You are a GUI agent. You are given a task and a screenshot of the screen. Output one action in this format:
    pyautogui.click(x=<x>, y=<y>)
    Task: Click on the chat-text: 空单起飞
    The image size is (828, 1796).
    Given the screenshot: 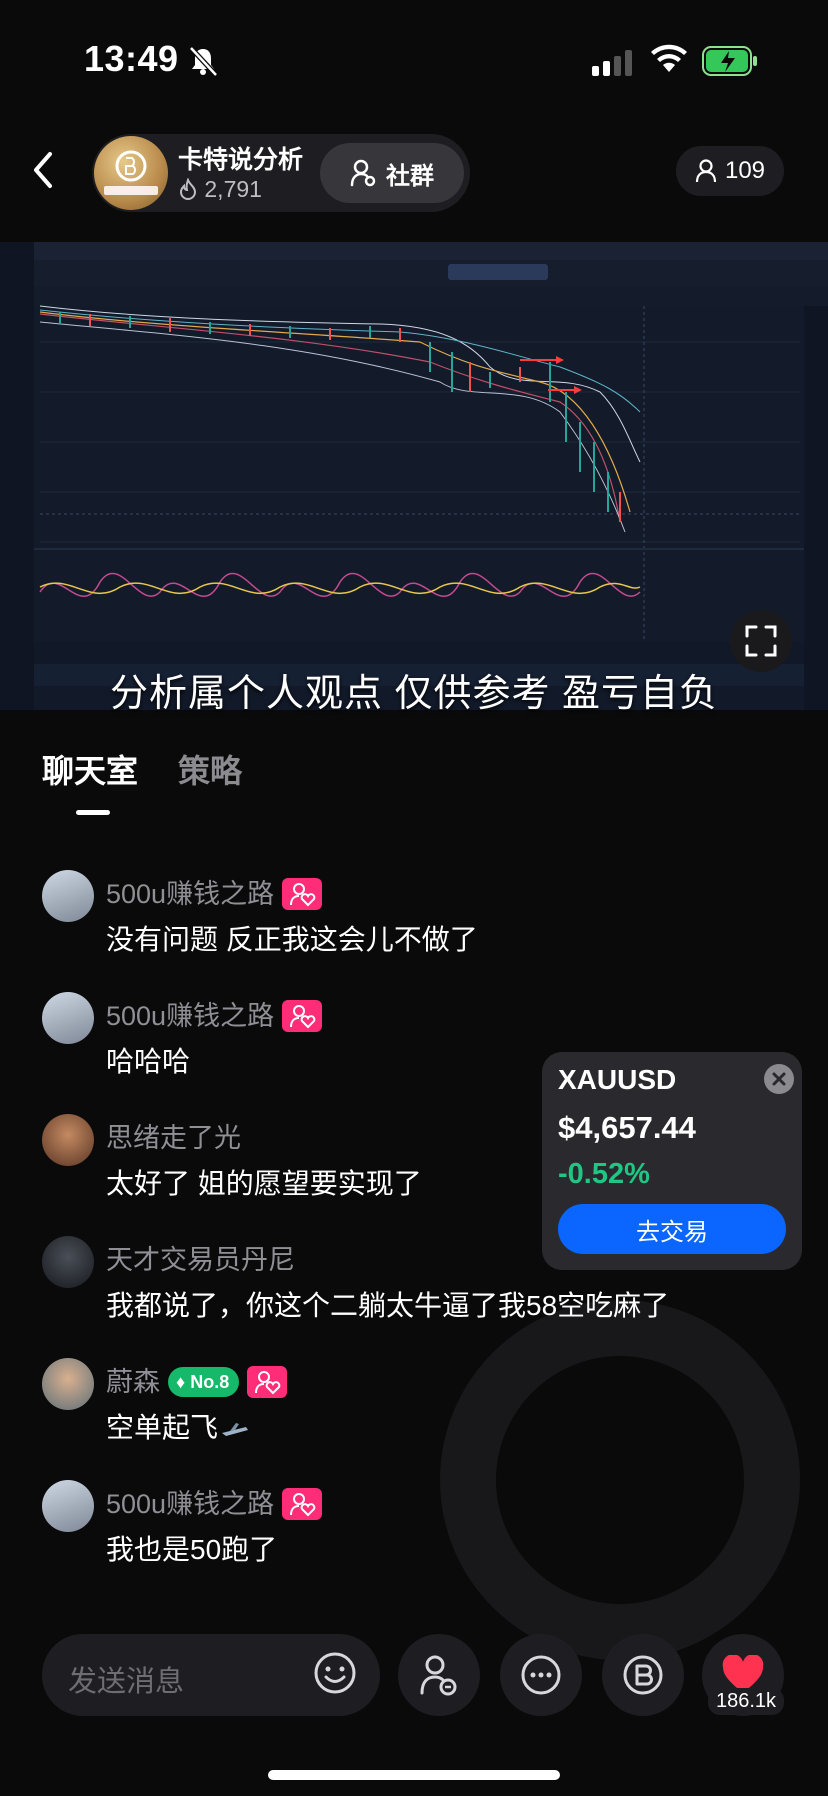 What is the action you would take?
    pyautogui.click(x=178, y=1426)
    